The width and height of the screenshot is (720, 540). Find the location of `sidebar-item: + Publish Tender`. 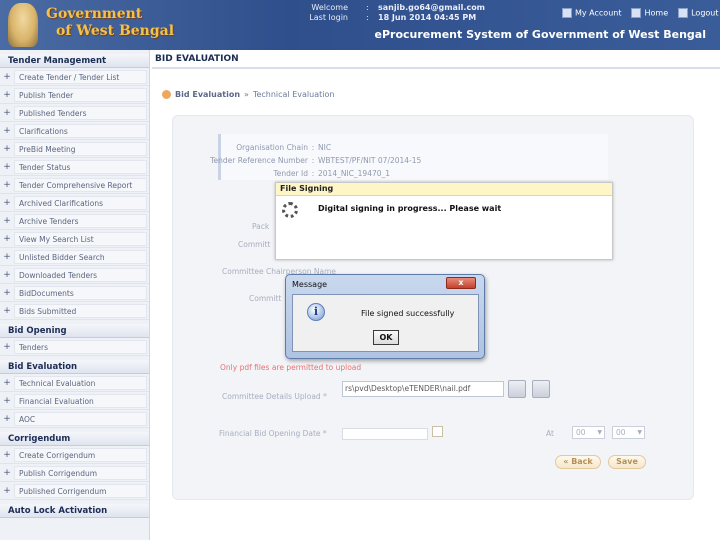

sidebar-item: + Publish Tender is located at coordinates (74, 95).